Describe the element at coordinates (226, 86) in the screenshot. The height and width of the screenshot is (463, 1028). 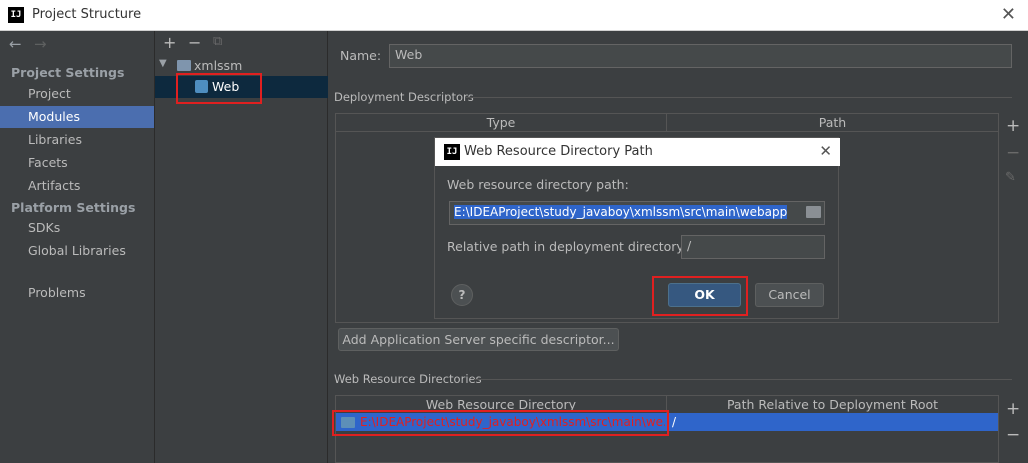
I see `tree-item-web-label: Web` at that location.